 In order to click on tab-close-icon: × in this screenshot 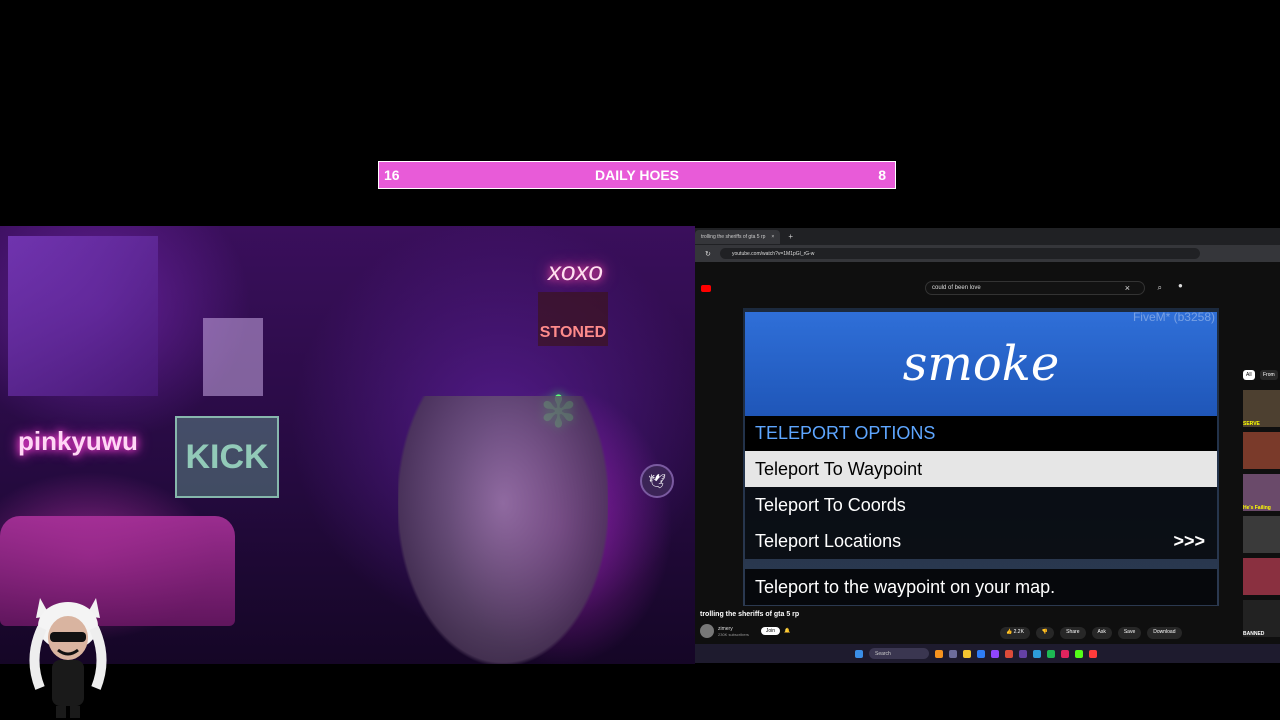, I will do `click(772, 237)`.